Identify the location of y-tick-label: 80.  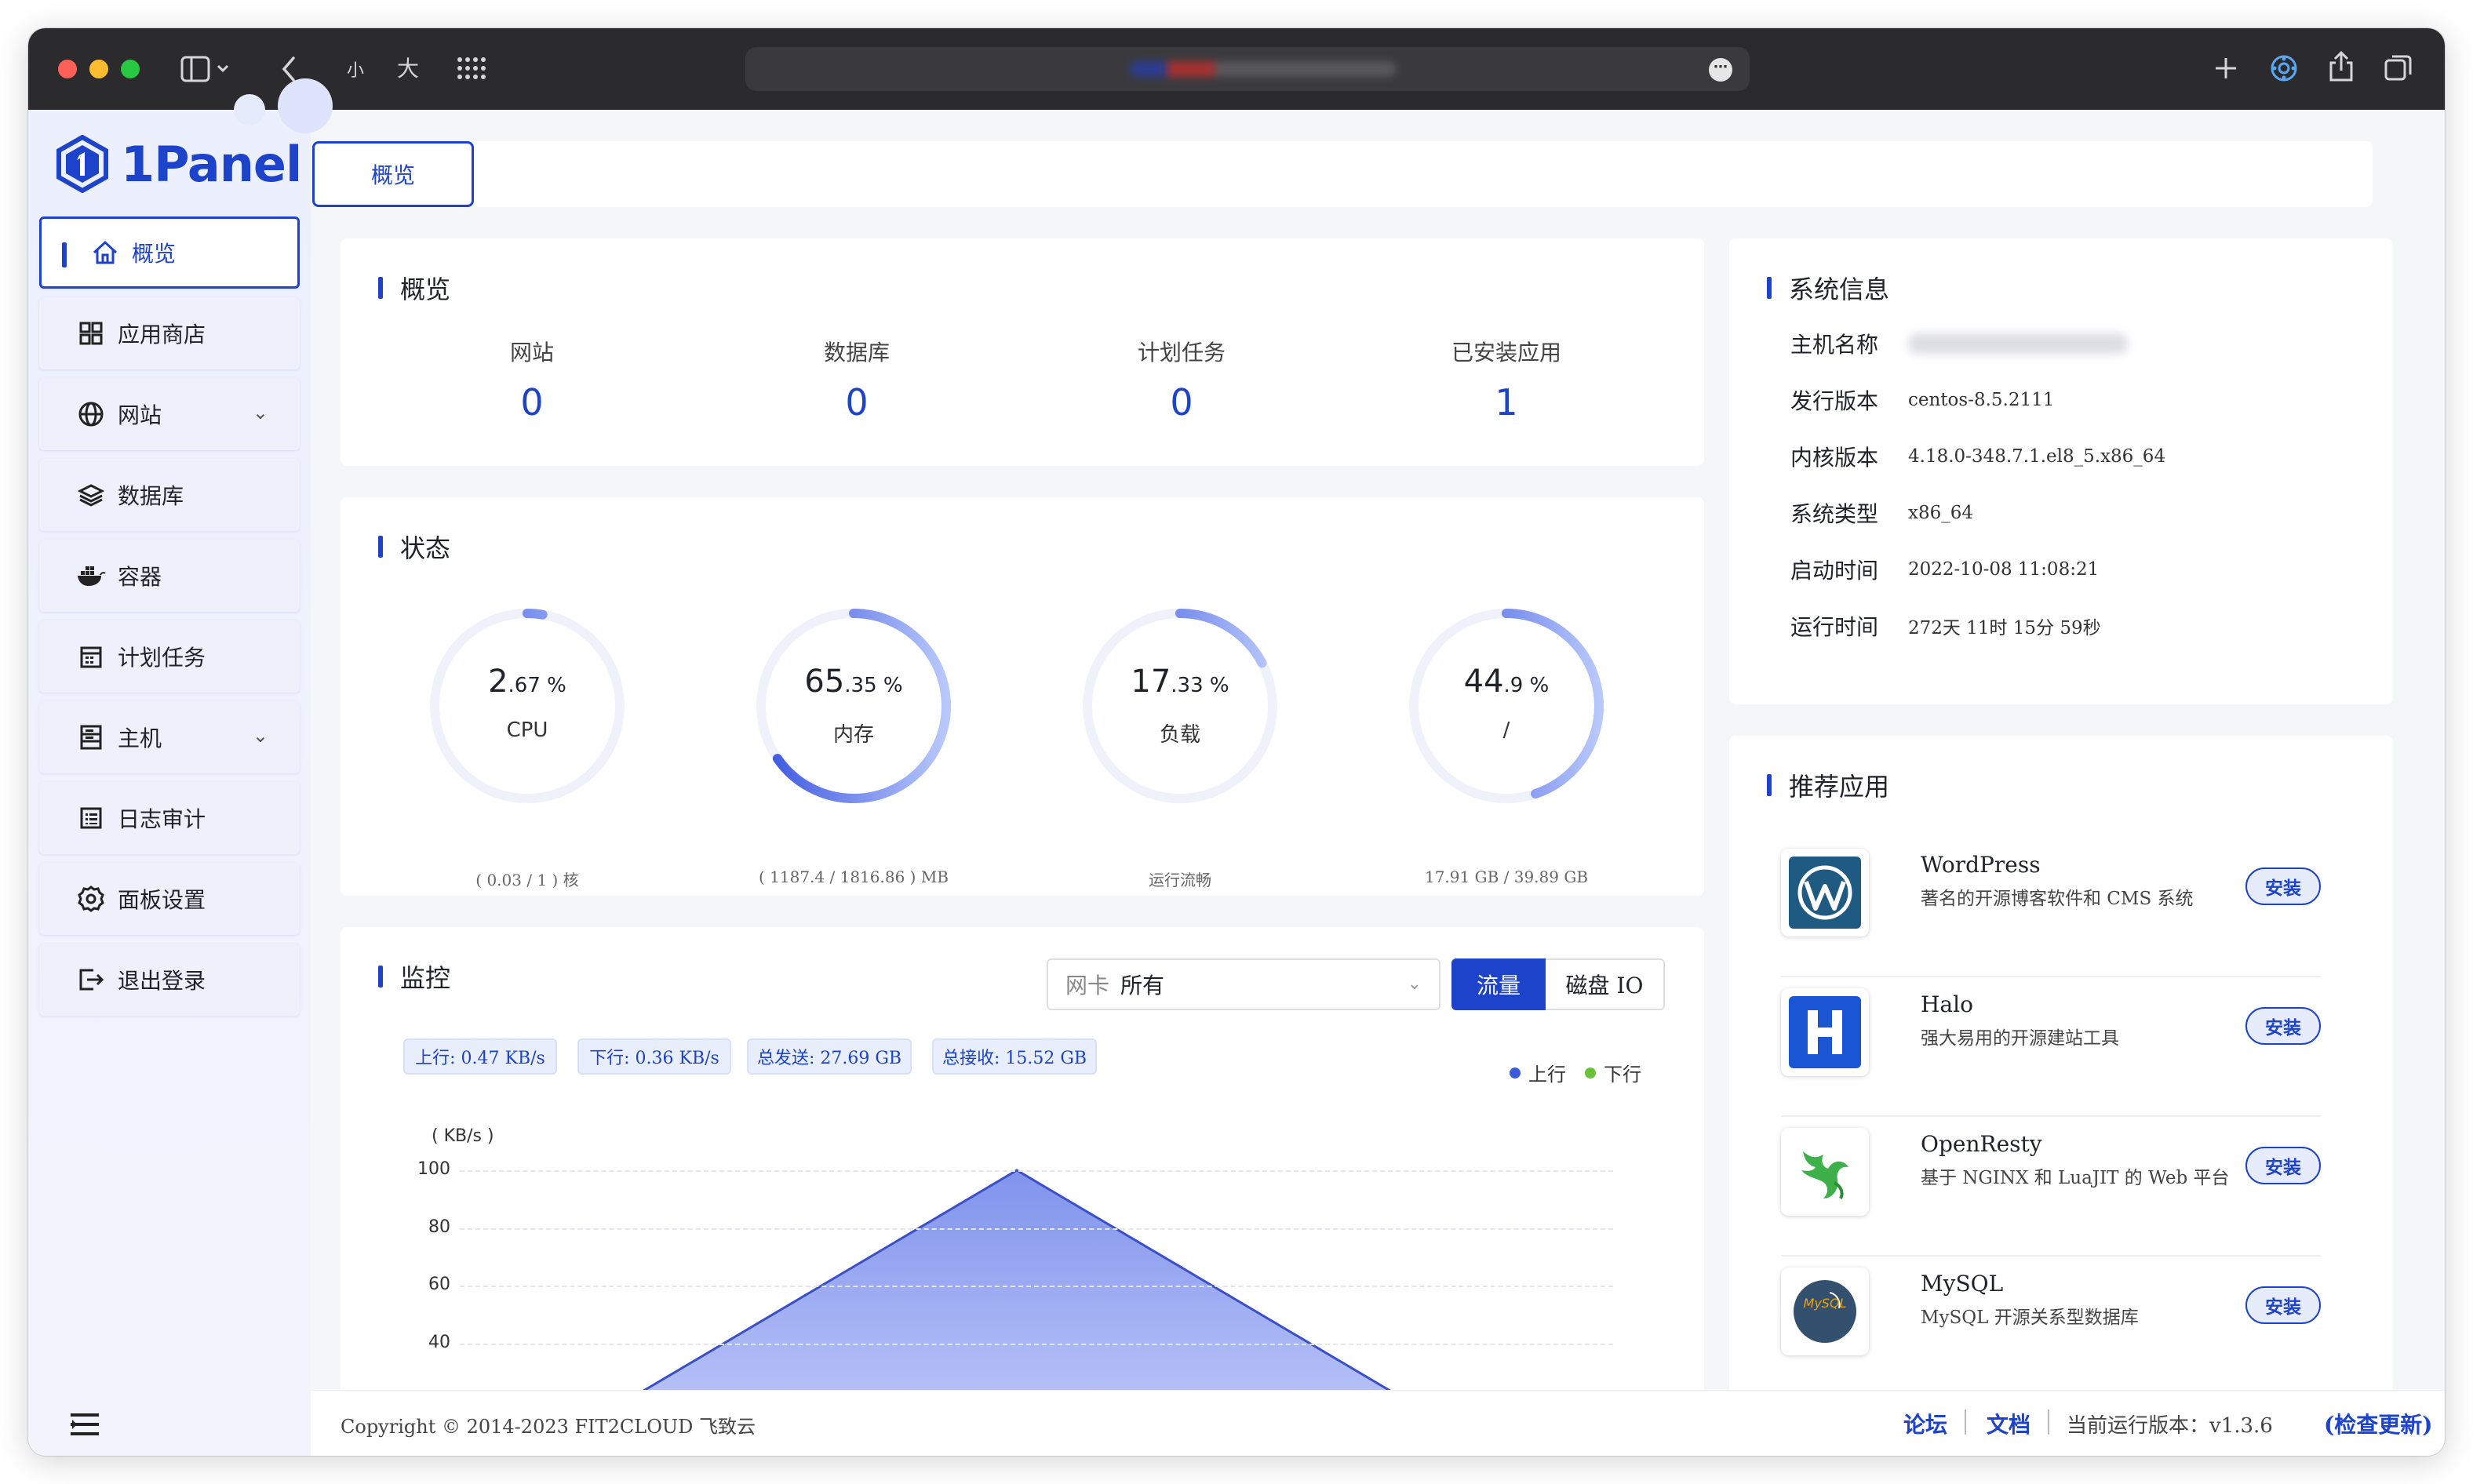
(439, 1227).